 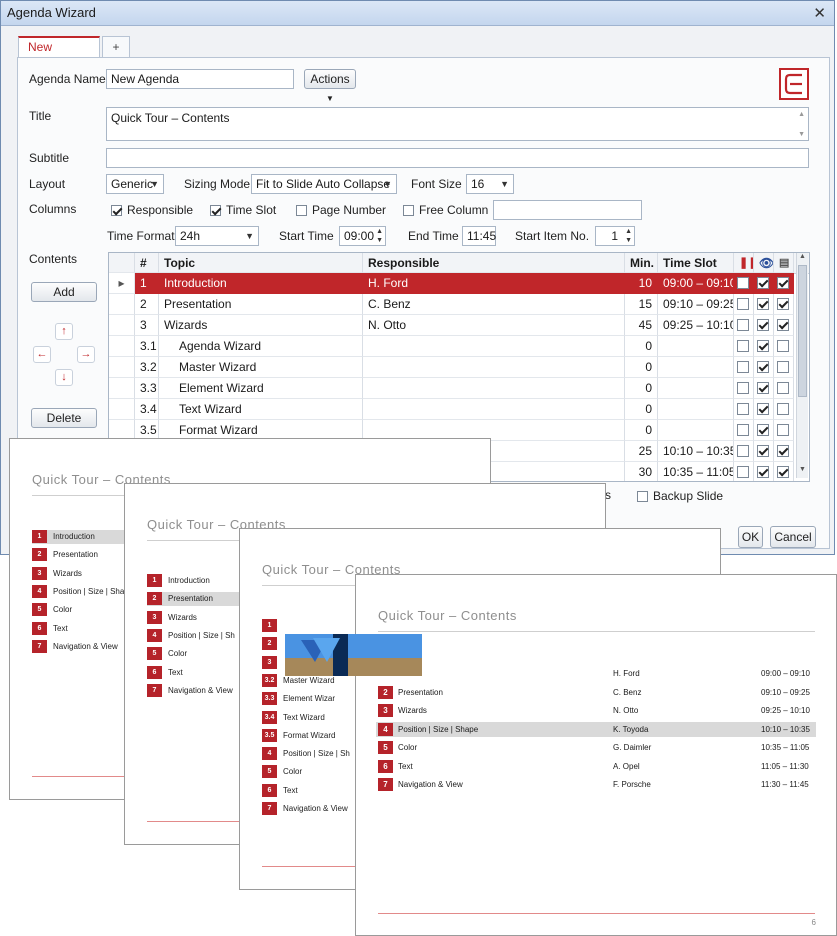 What do you see at coordinates (261, 283) in the screenshot?
I see `cell-topic: Introduction` at bounding box center [261, 283].